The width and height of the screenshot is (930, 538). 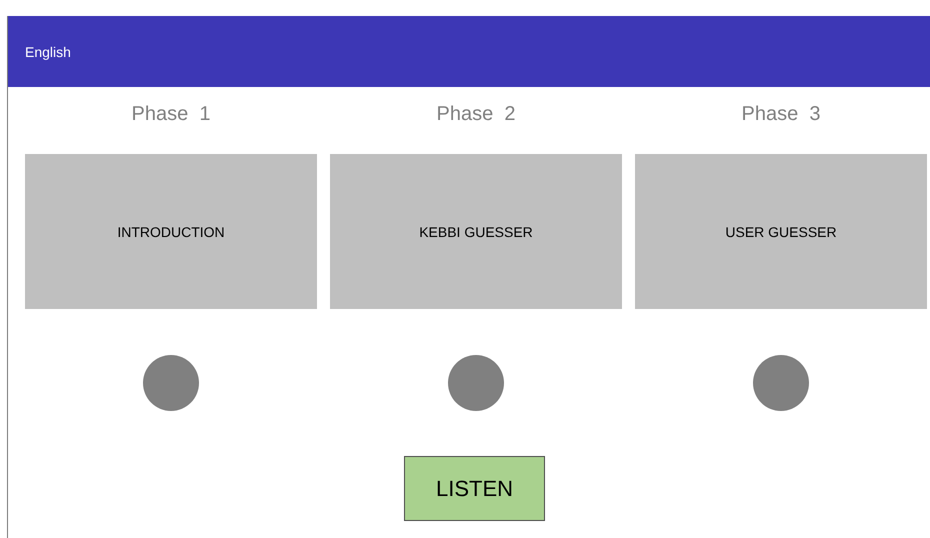 I want to click on phase-label: Phase 2, so click(x=476, y=114).